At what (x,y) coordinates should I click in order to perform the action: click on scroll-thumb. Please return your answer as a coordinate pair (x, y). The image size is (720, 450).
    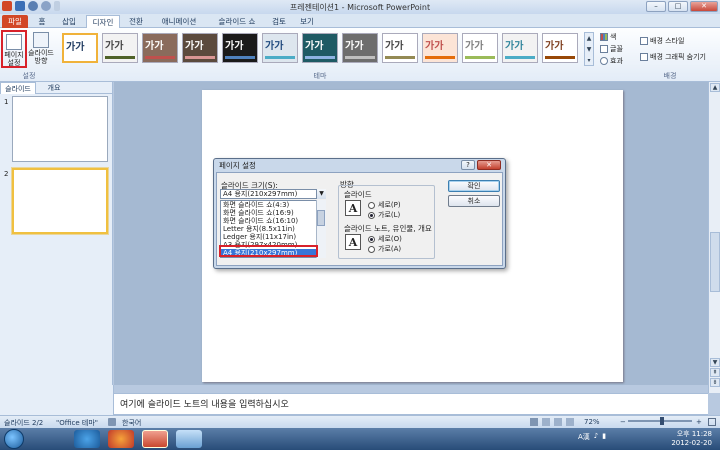
    Looking at the image, I should click on (715, 262).